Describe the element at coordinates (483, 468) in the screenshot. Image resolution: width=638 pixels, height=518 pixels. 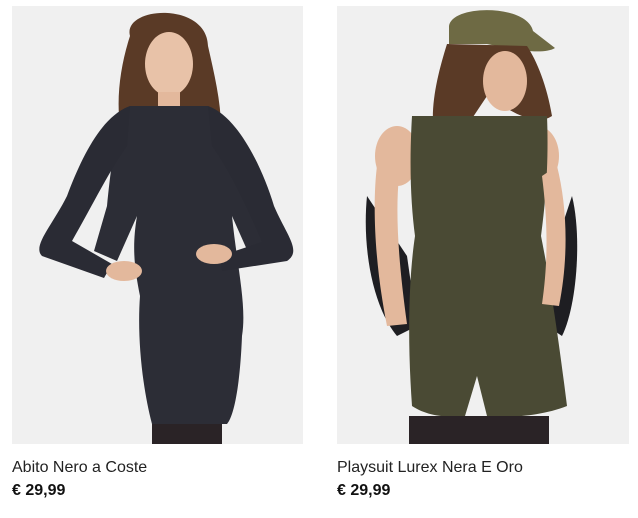
I see `product-name: Playsuit Lurex Nera E Oro` at that location.